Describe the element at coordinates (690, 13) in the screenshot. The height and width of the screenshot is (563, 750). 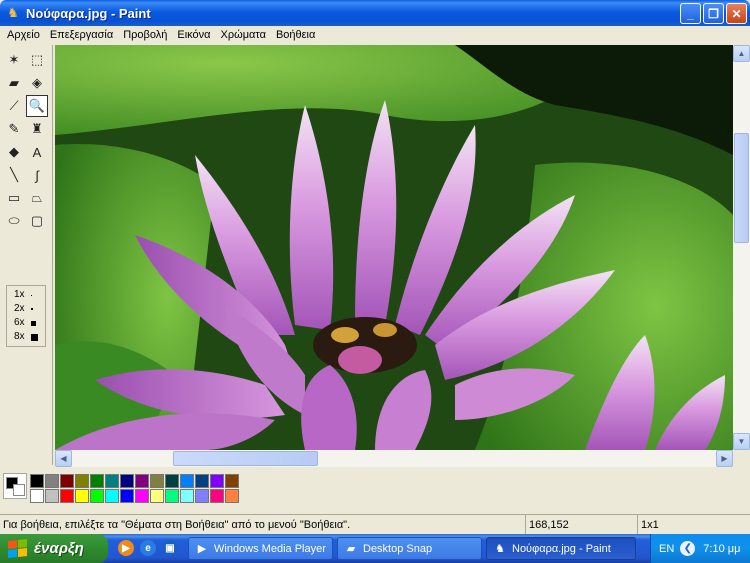
I see `minimize-button: _` at that location.